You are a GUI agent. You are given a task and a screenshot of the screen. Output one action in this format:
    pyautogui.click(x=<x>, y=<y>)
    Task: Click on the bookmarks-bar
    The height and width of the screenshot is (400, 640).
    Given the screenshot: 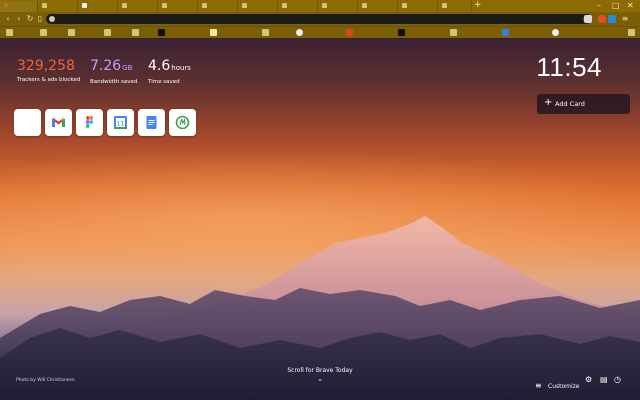 What is the action you would take?
    pyautogui.click(x=320, y=32)
    